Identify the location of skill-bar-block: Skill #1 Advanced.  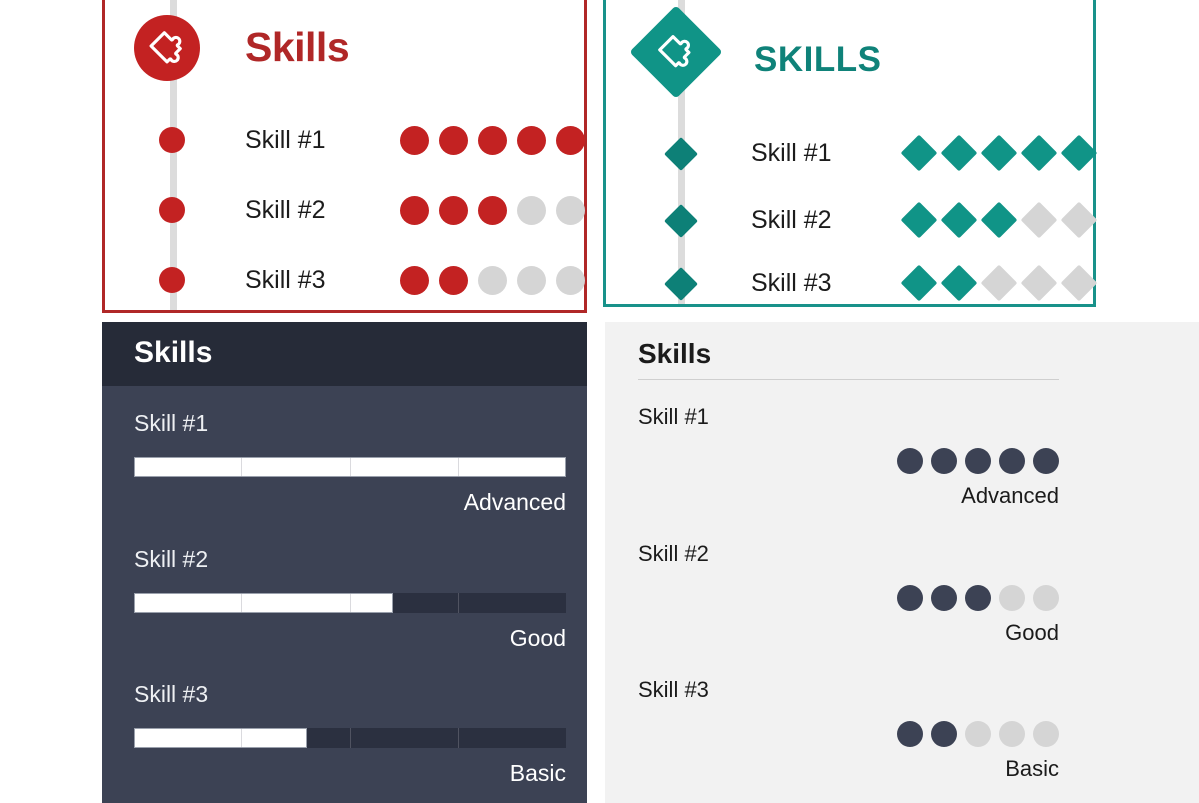
(350, 463).